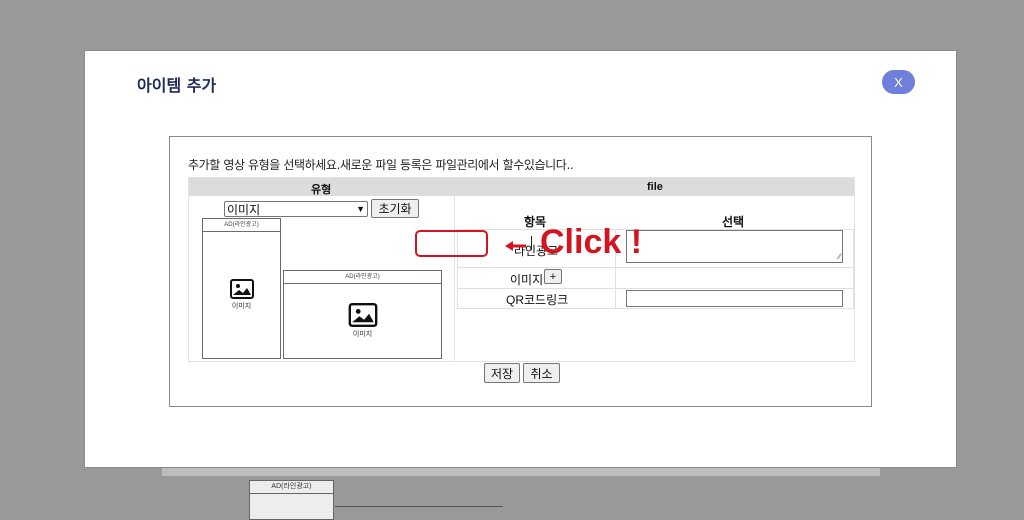  Describe the element at coordinates (241, 225) in the screenshot. I see `preview-vertical-label: AD(라인광고)` at that location.